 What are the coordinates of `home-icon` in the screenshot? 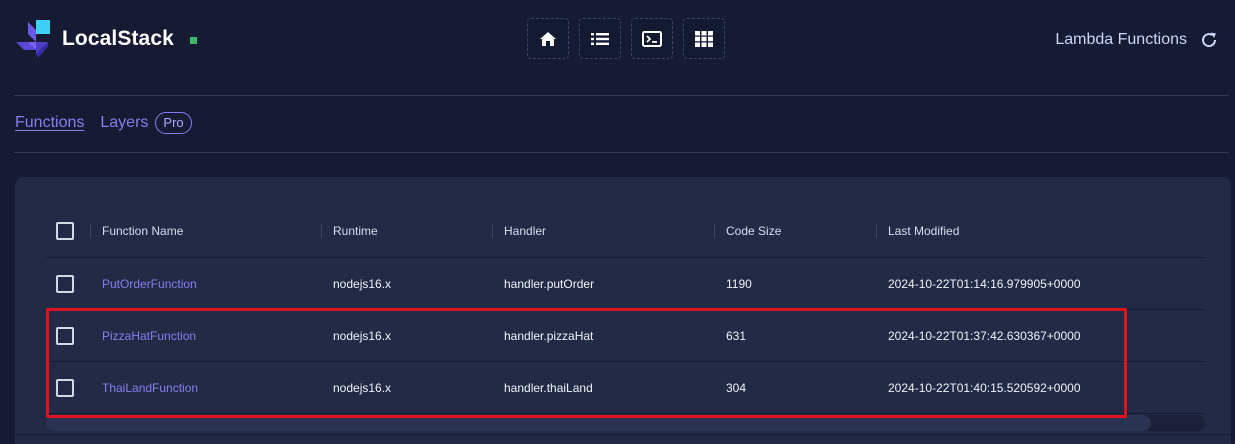 It's located at (548, 38).